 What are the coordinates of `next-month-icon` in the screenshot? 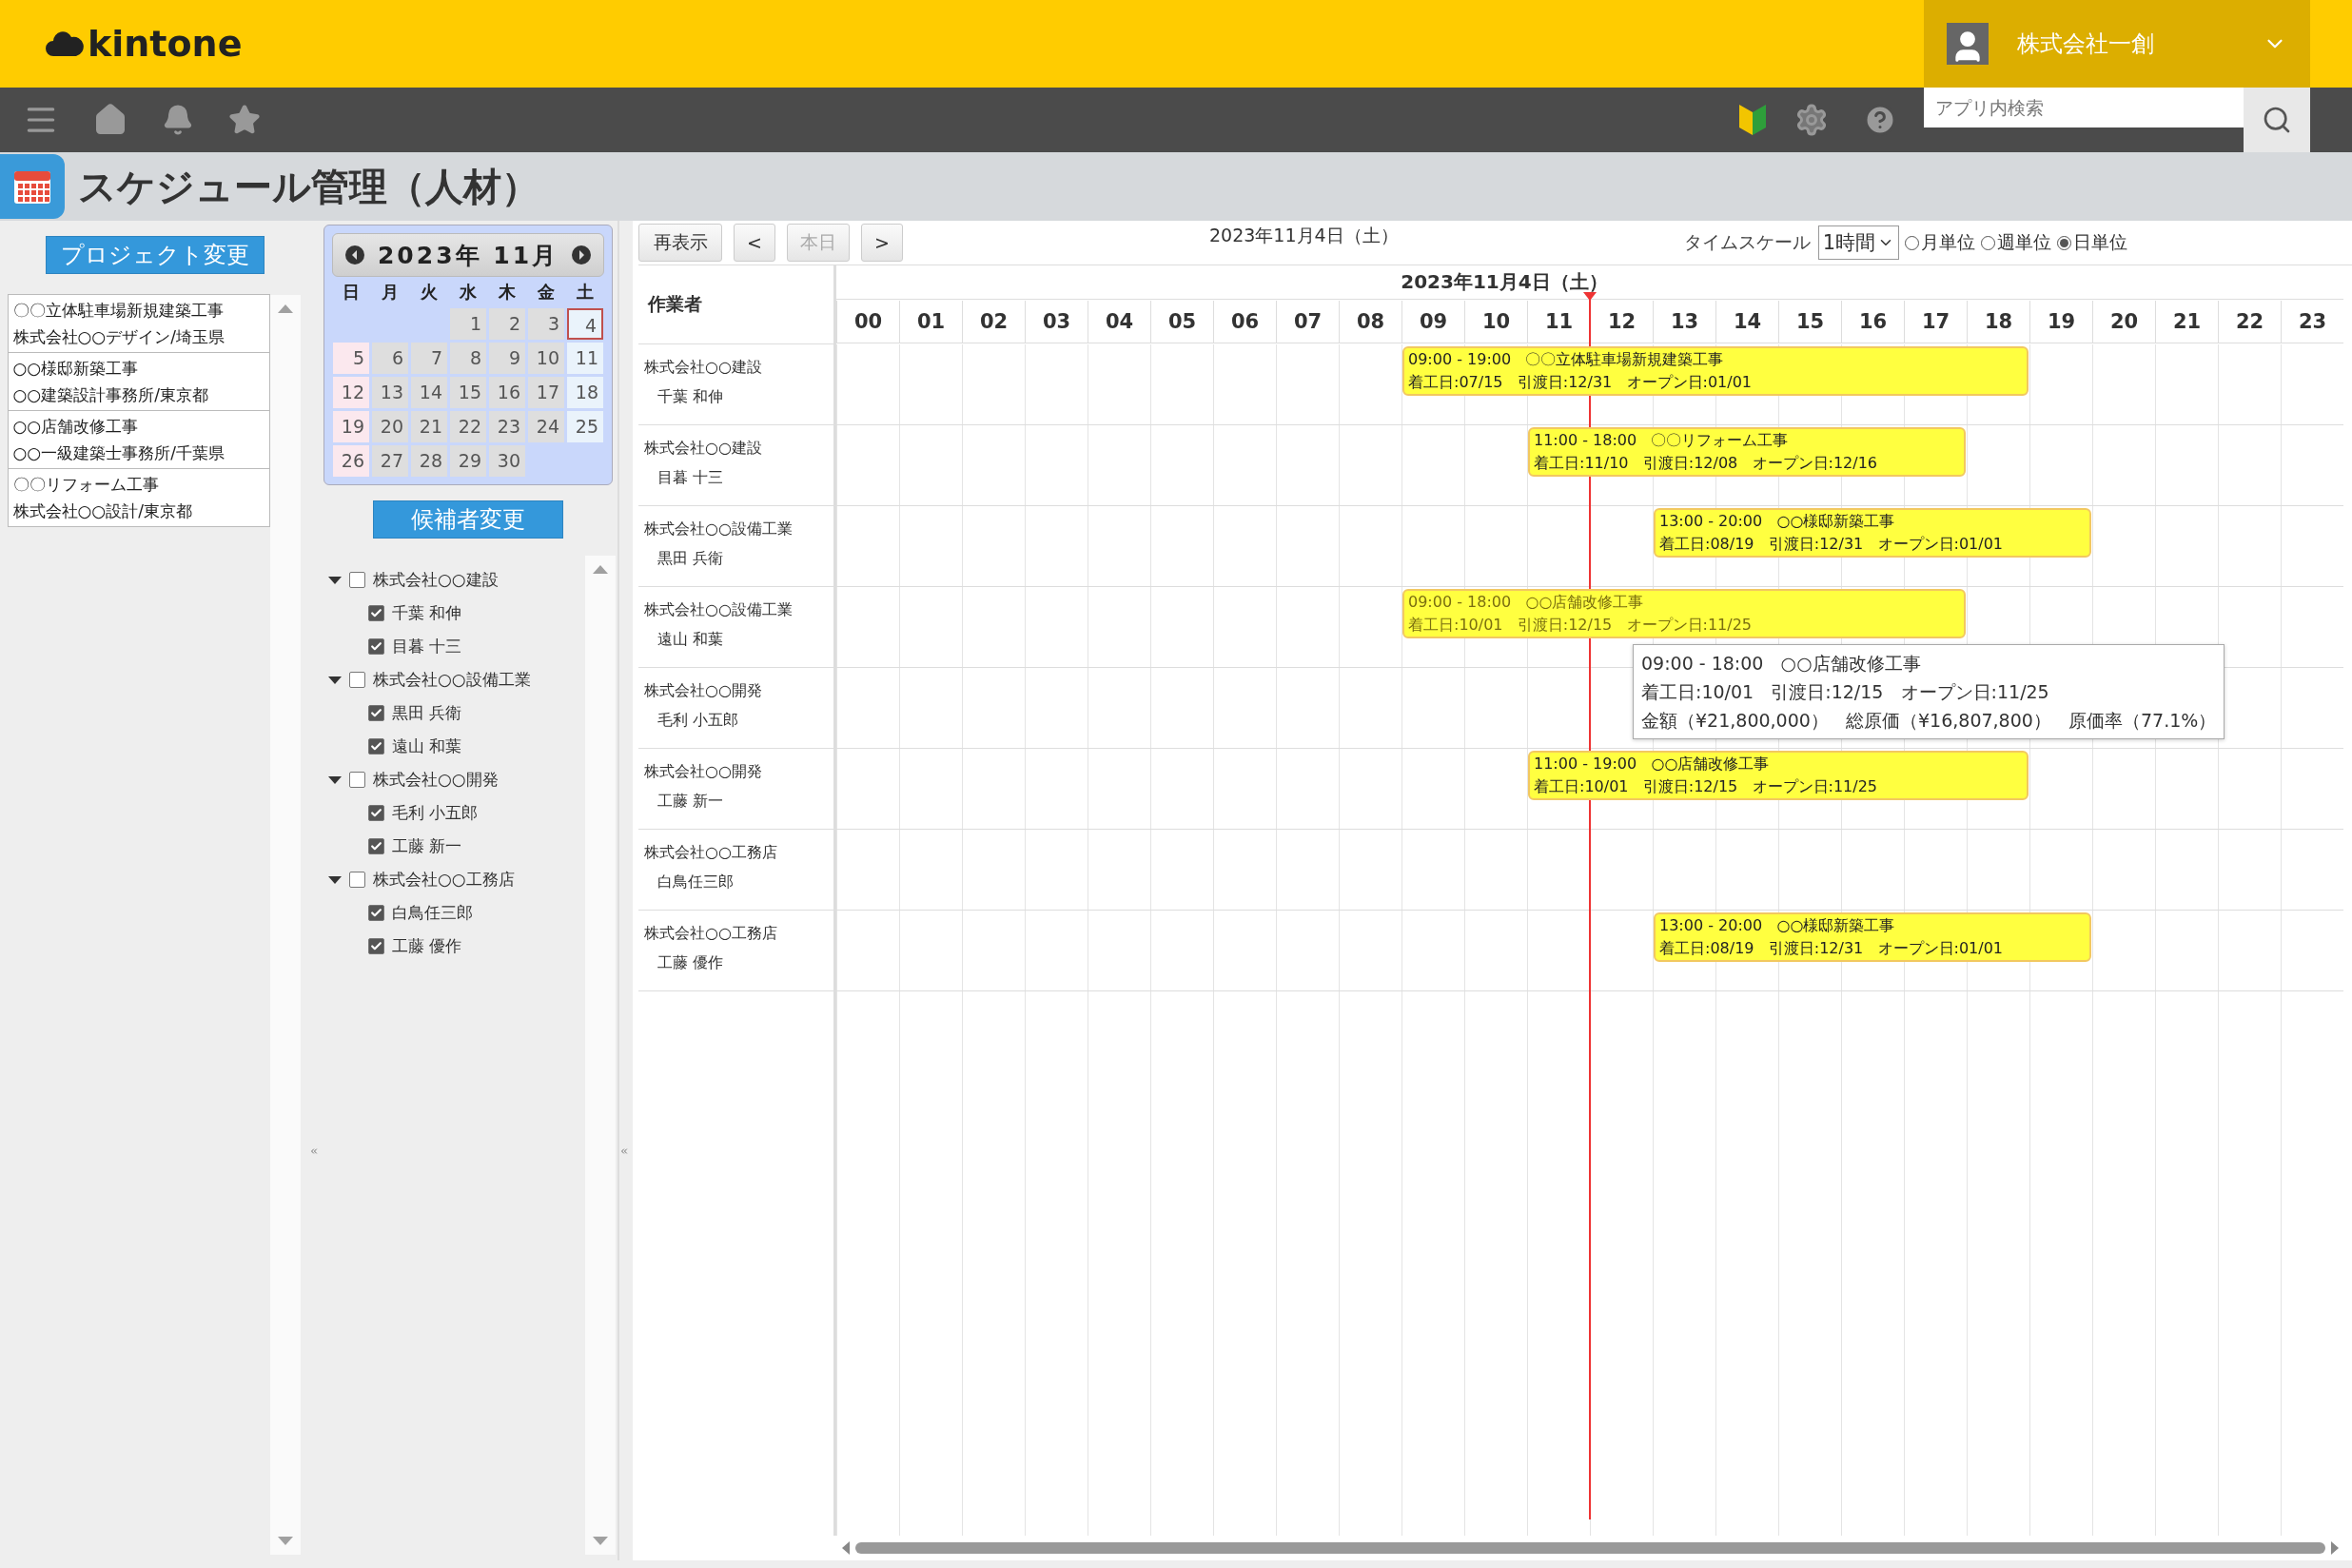 It's located at (581, 255).